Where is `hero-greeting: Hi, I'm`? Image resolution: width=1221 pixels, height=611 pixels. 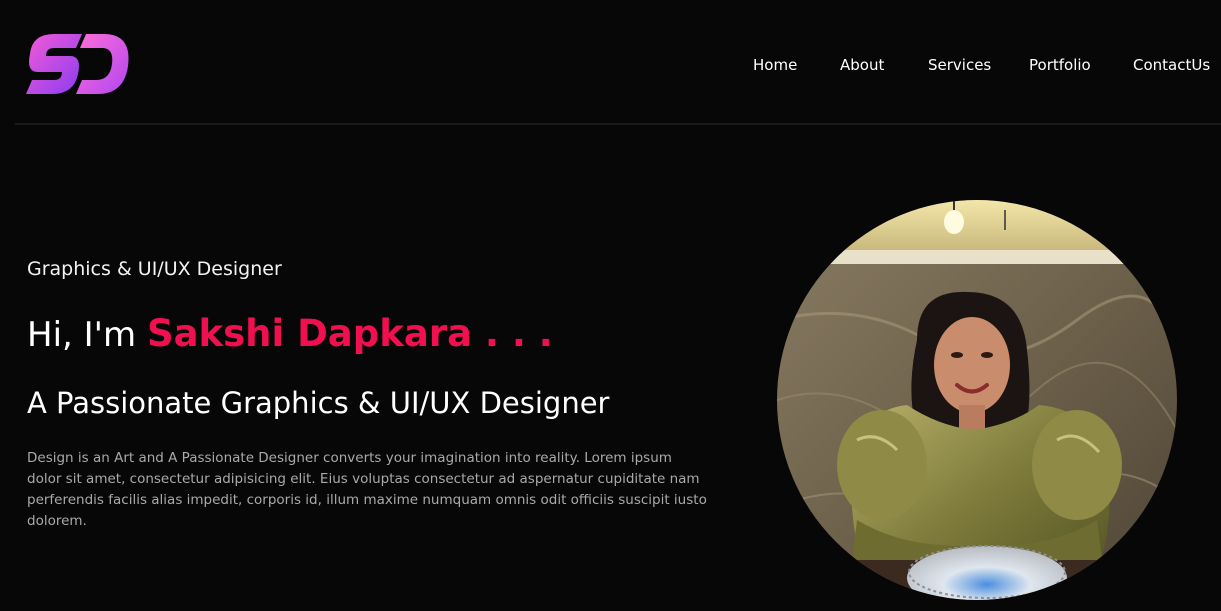 hero-greeting: Hi, I'm is located at coordinates (87, 335).